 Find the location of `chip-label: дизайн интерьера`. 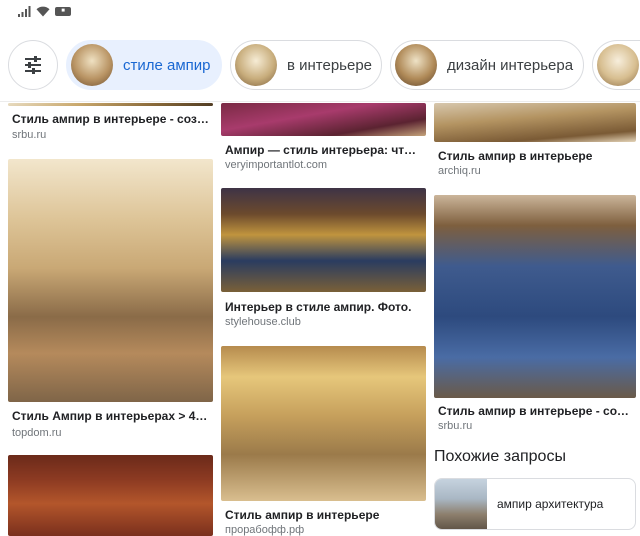

chip-label: дизайн интерьера is located at coordinates (510, 65).